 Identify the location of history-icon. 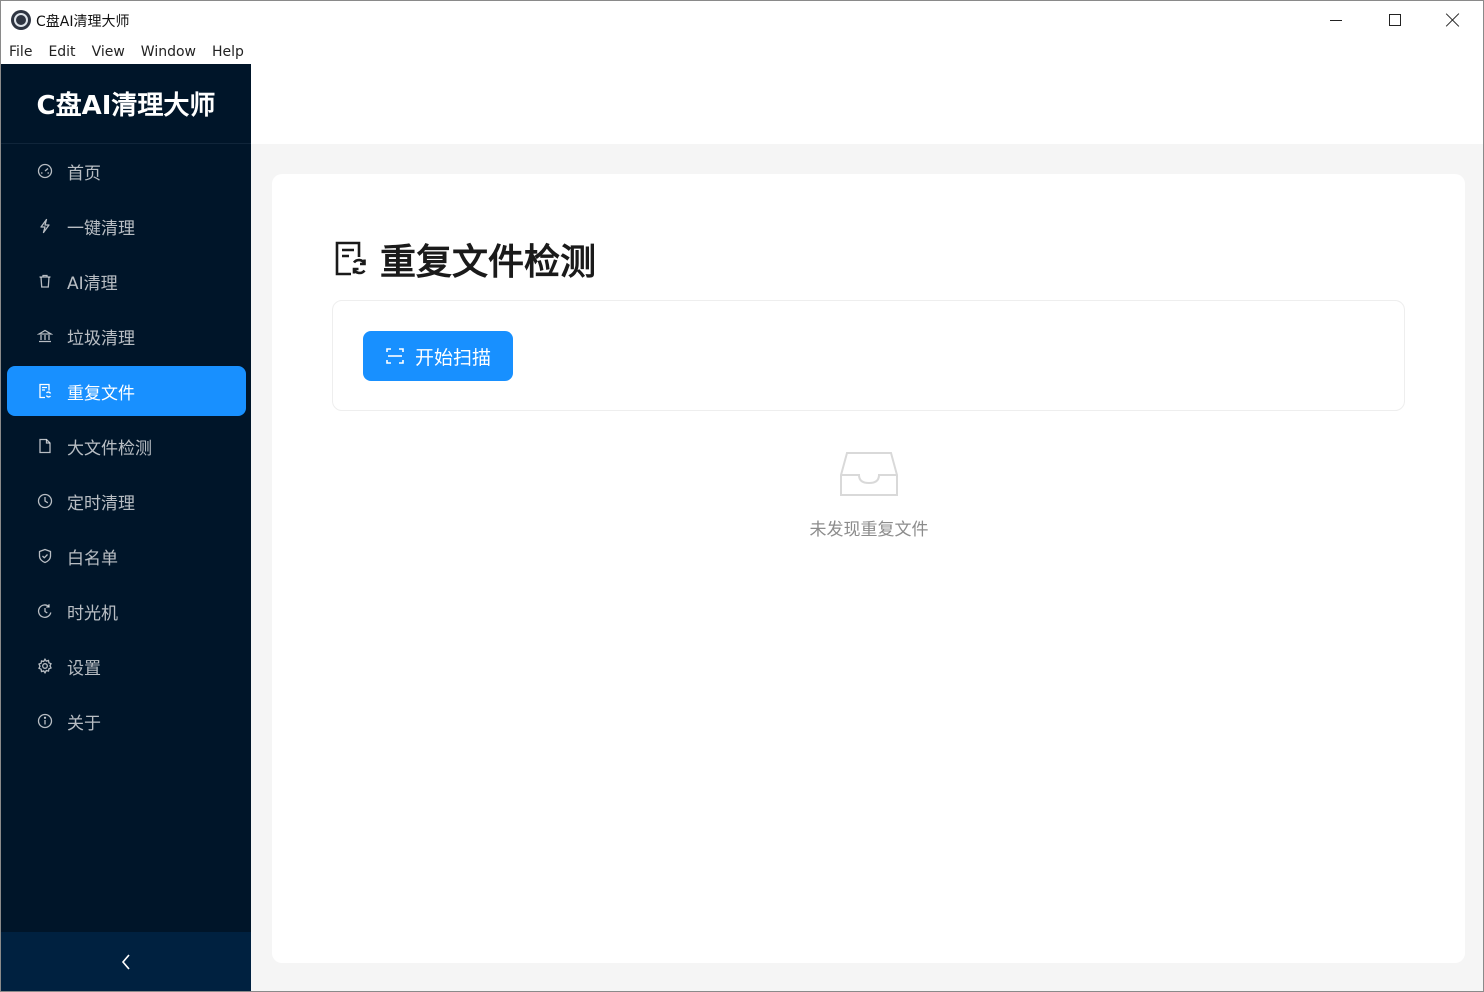
(45, 611).